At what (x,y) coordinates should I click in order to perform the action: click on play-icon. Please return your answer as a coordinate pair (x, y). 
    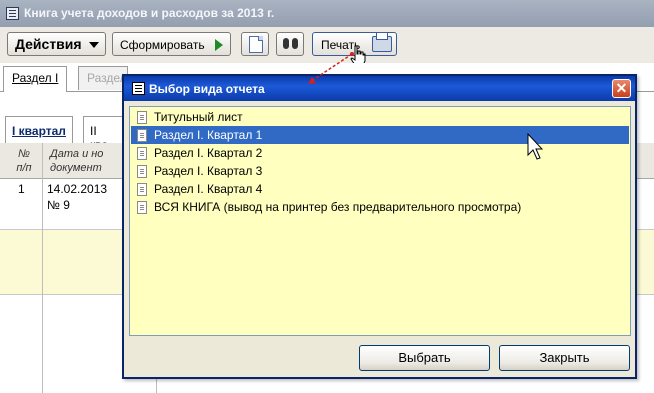
    Looking at the image, I should click on (219, 45).